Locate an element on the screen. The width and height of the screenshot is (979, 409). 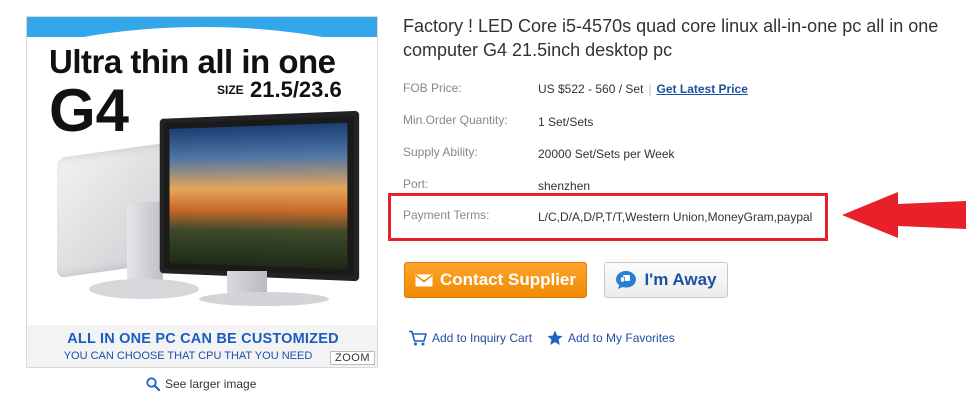
add-to-favorites-link: Add to My Favorites is located at coordinates (611, 338).